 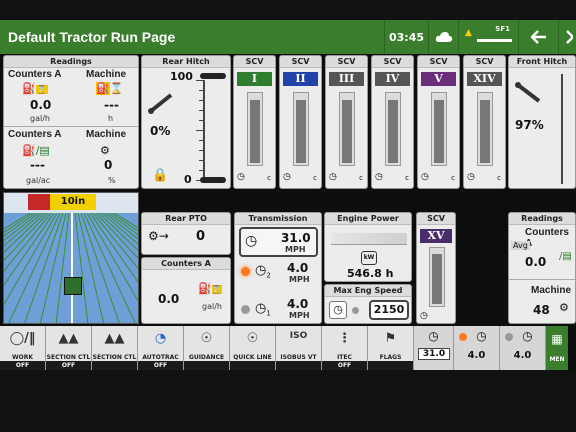 I want to click on shortcut-label: FLAGS, so click(x=390, y=357).